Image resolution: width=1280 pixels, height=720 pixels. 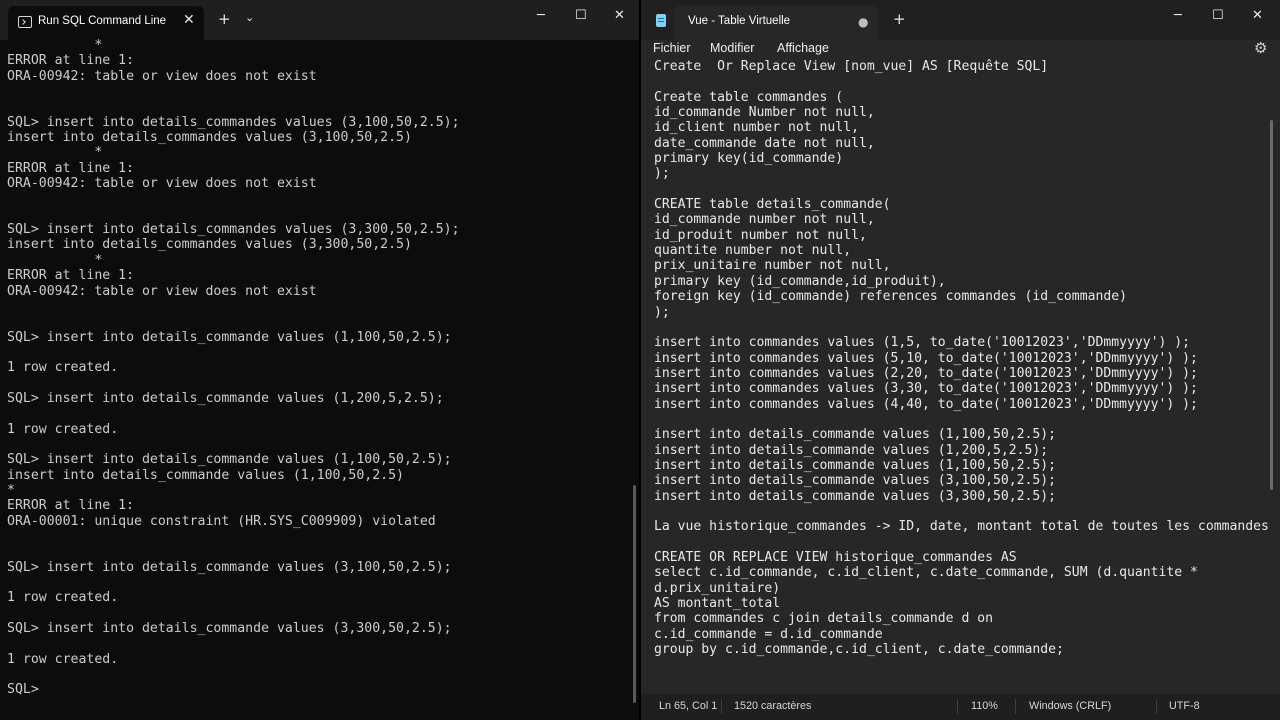 I want to click on editor-scrollbar, so click(x=1271, y=305).